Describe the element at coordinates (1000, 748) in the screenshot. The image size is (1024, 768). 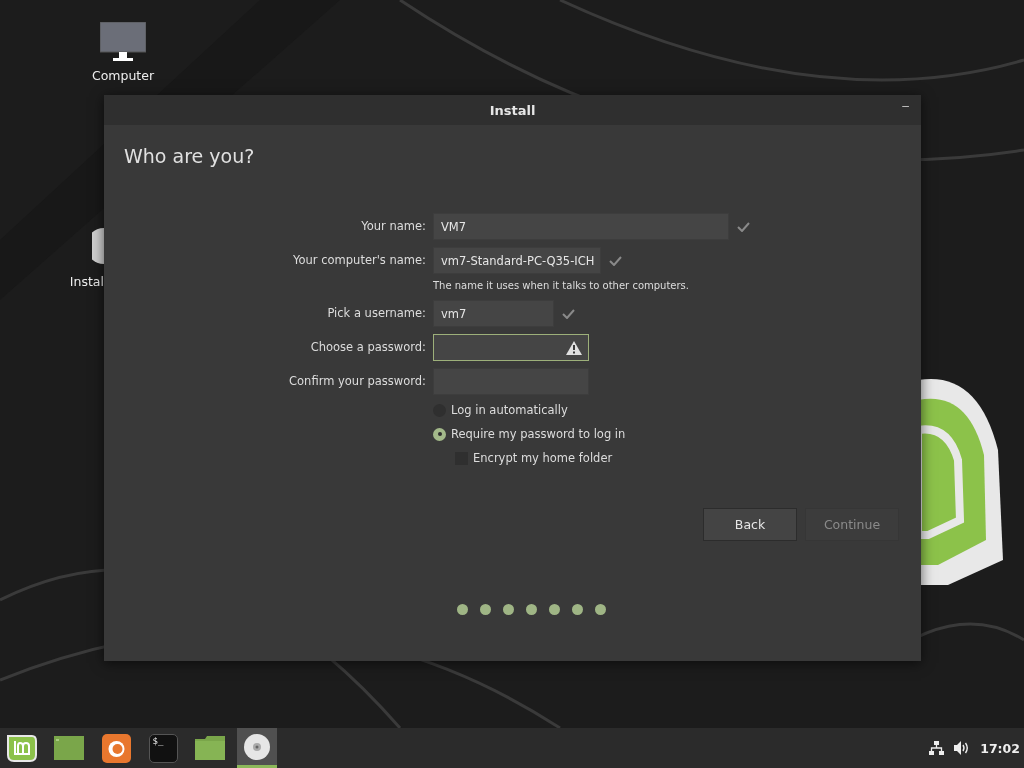
I see `clock: 17:02` at that location.